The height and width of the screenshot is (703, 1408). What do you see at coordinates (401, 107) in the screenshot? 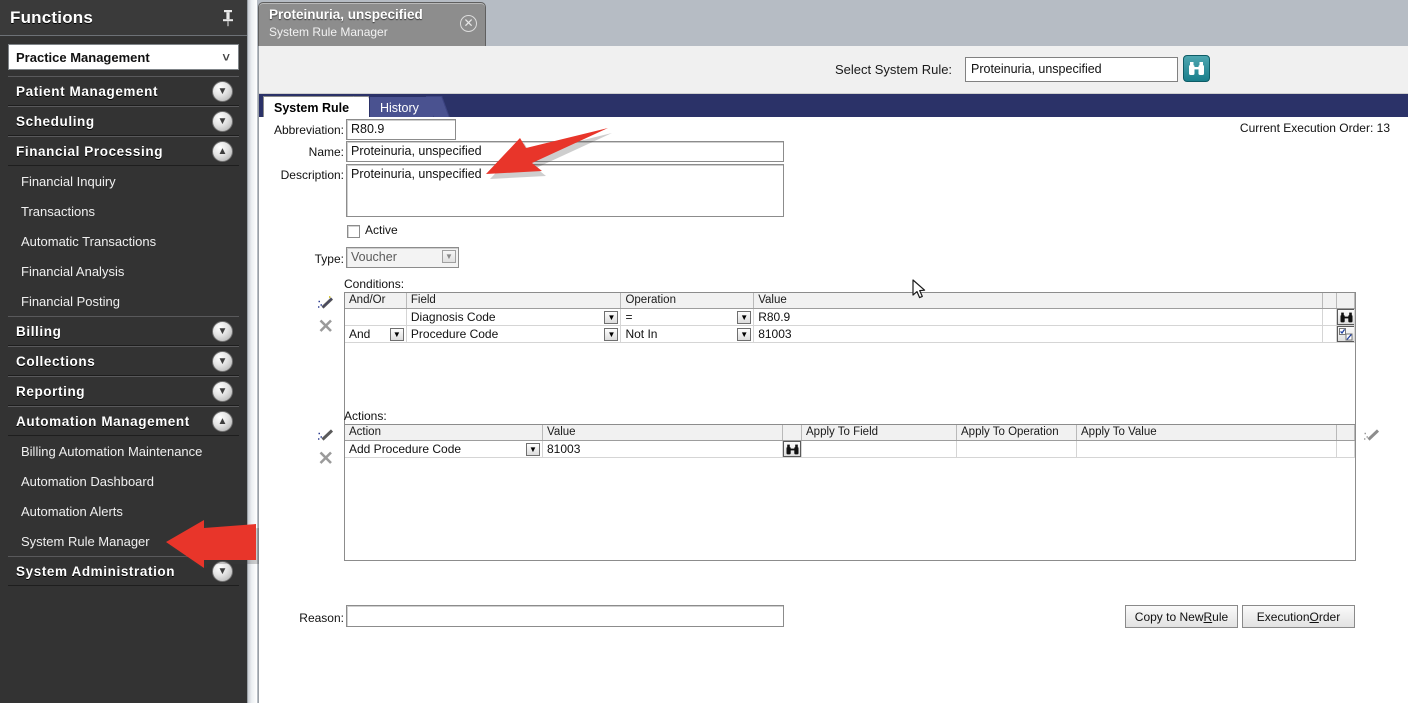
I see `tab-history: History` at bounding box center [401, 107].